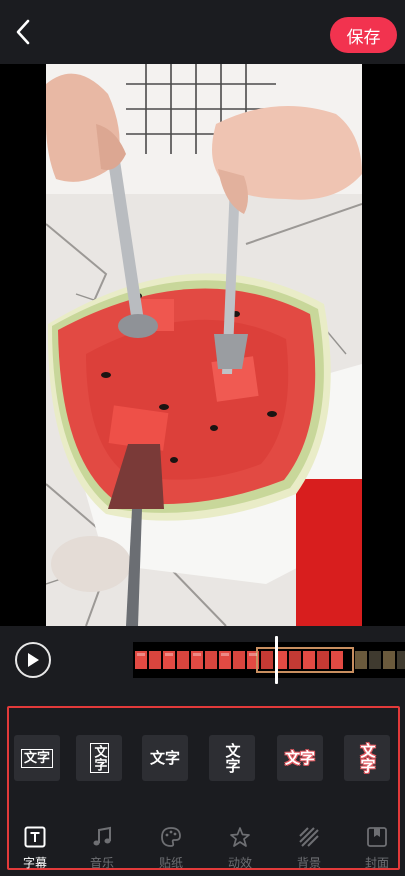 This screenshot has height=876, width=405. I want to click on text-style-pink-outline: 文字, so click(300, 758).